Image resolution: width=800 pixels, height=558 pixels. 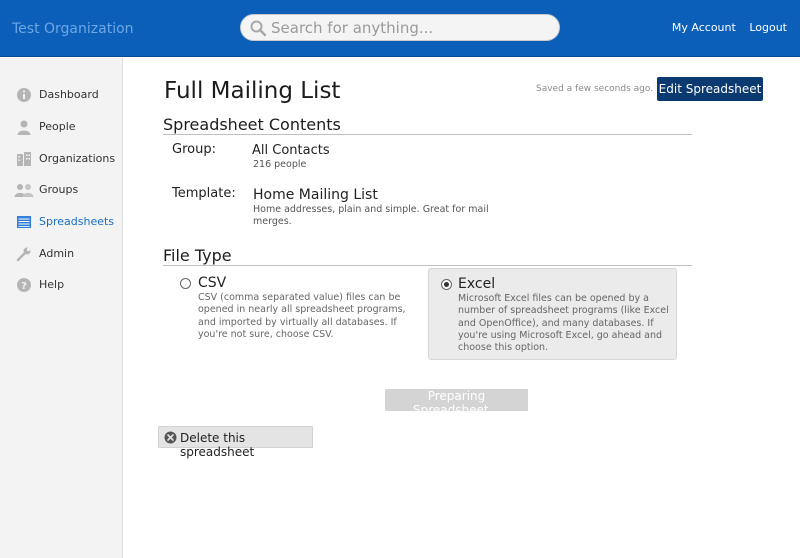 I want to click on delete-button-label: Delete this spreadsheet, so click(x=217, y=445).